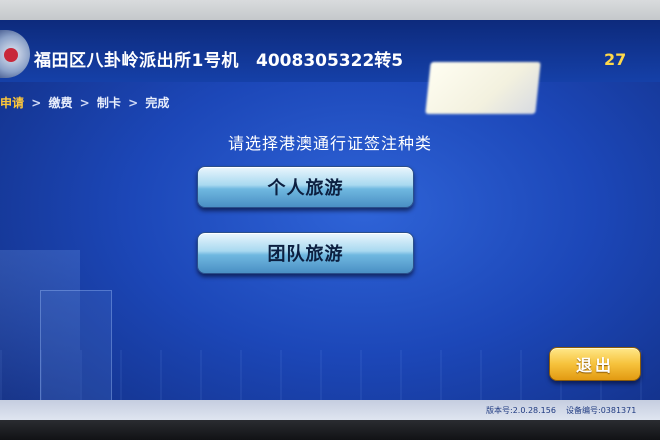  What do you see at coordinates (305, 253) in the screenshot?
I see `group-travel-button: 团队旅游` at bounding box center [305, 253].